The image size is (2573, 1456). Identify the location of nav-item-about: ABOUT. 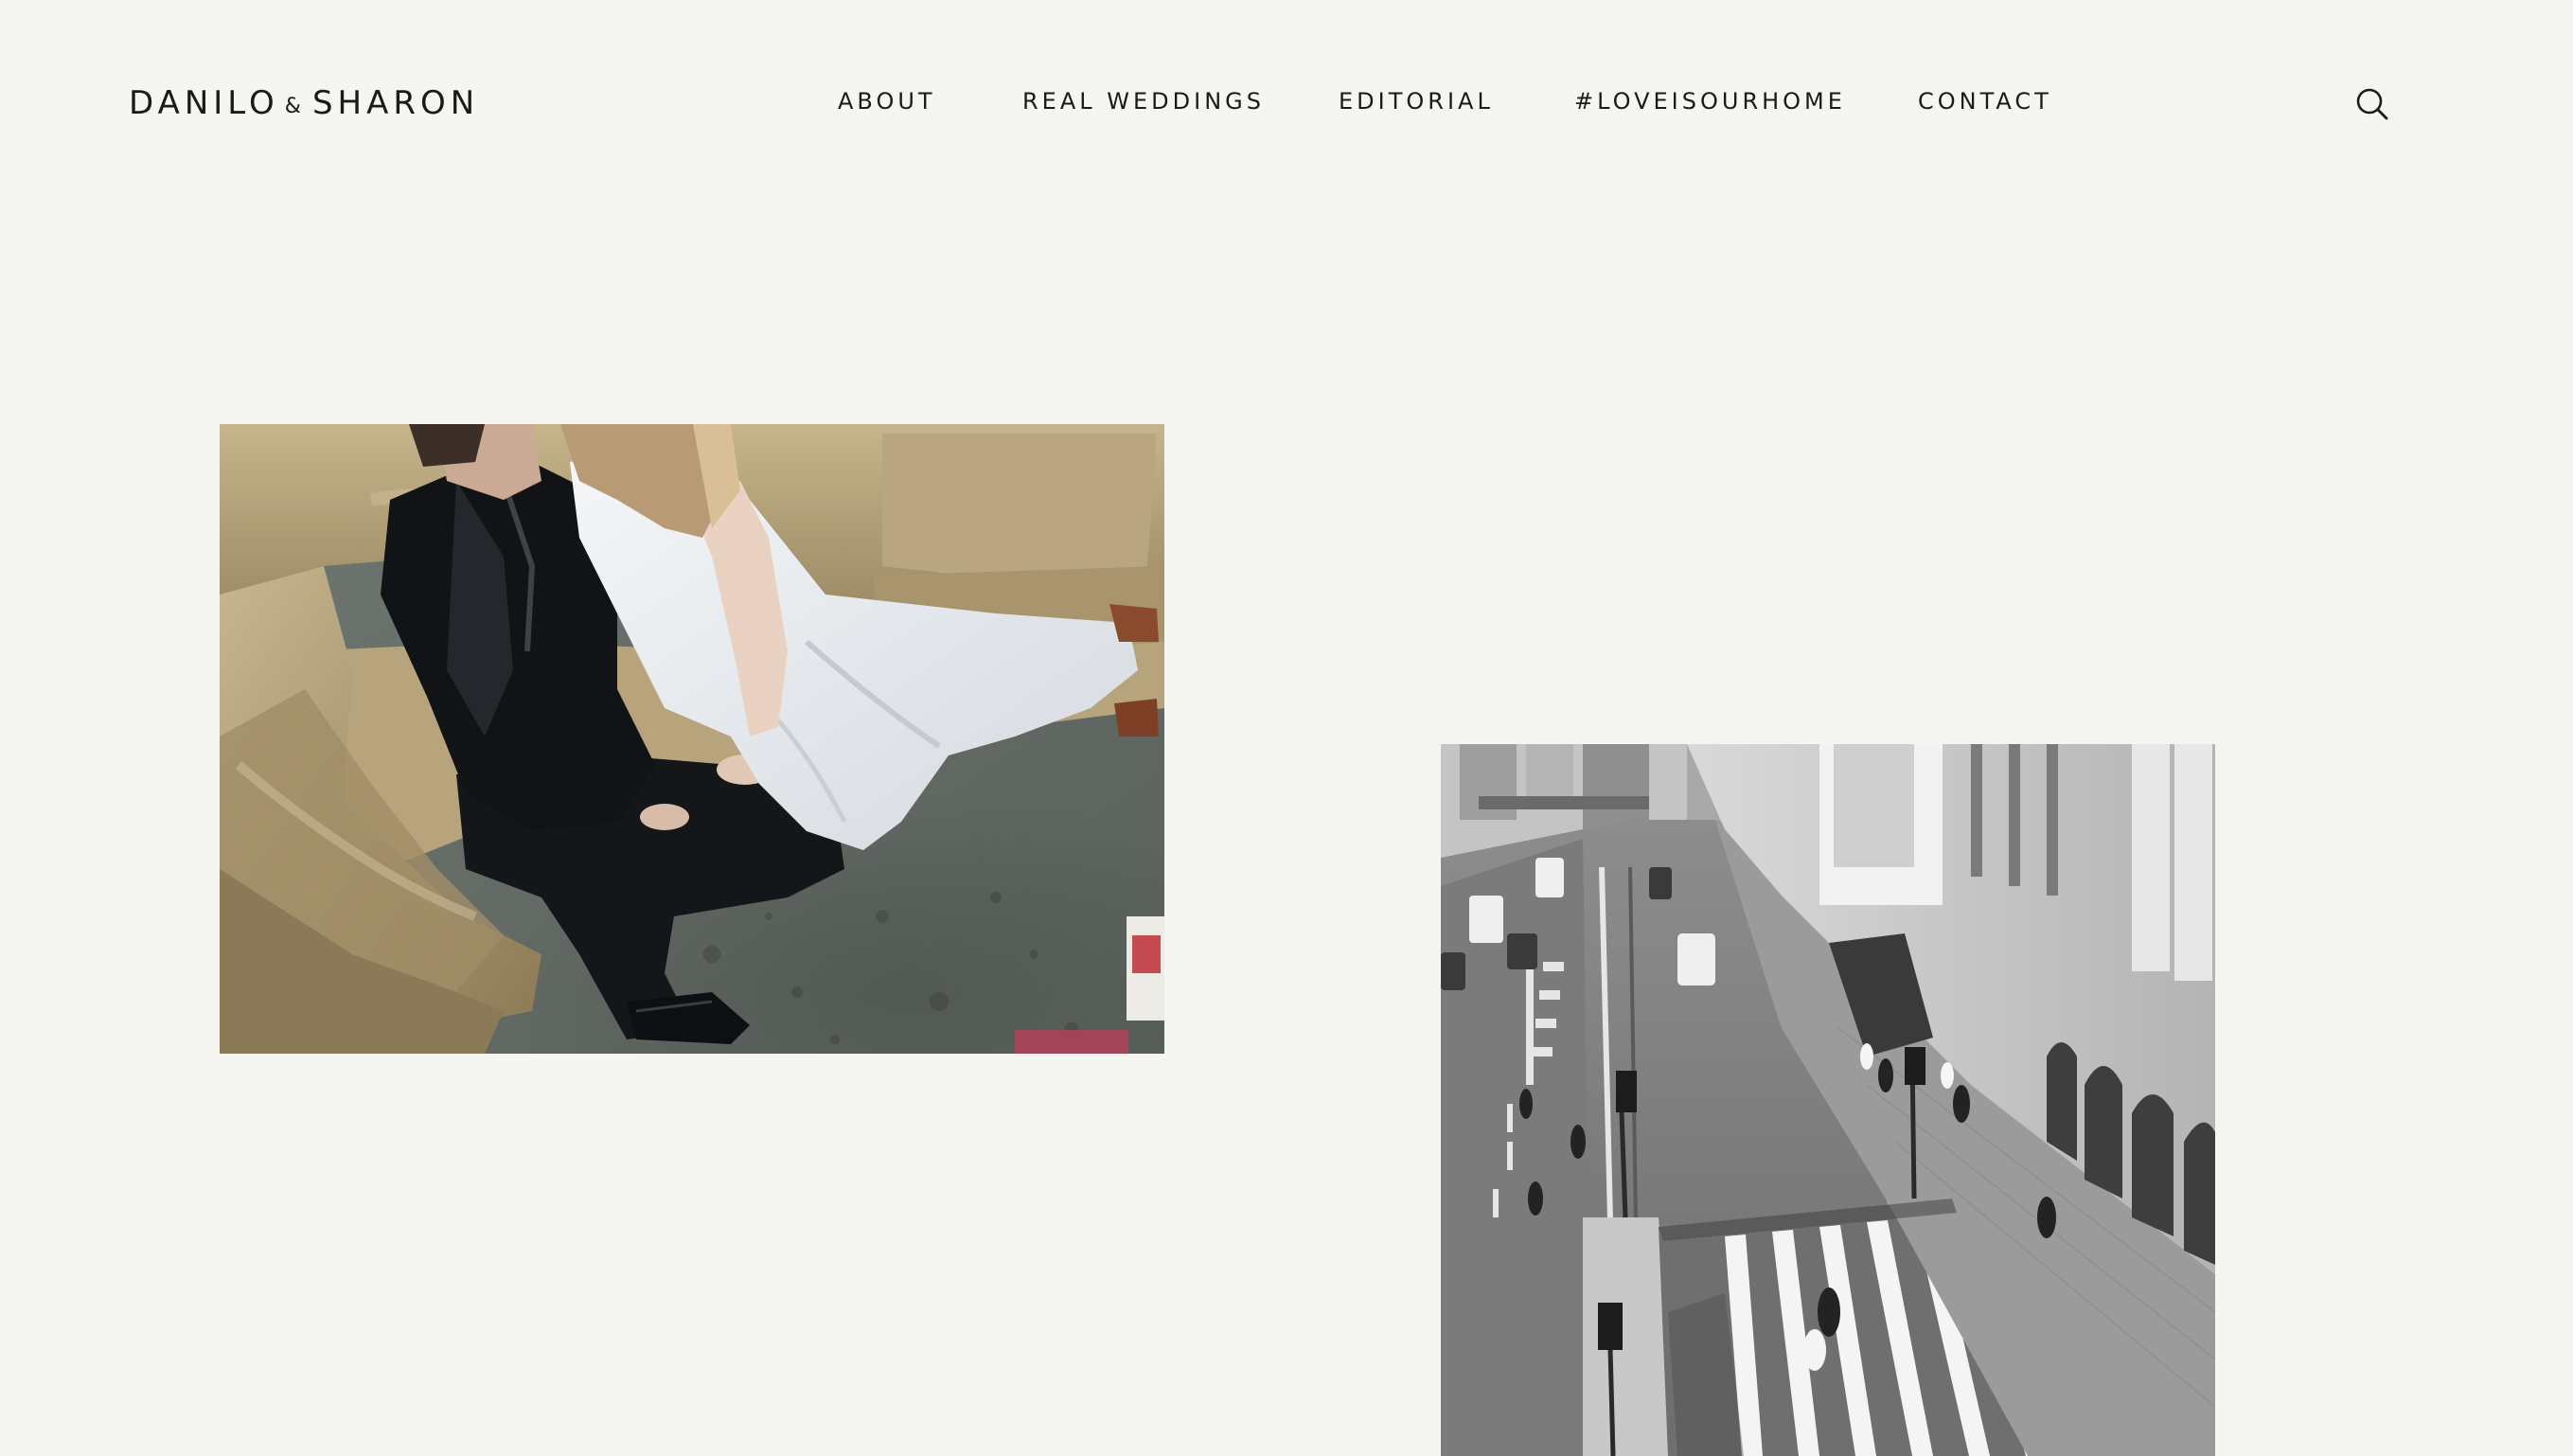
(887, 102).